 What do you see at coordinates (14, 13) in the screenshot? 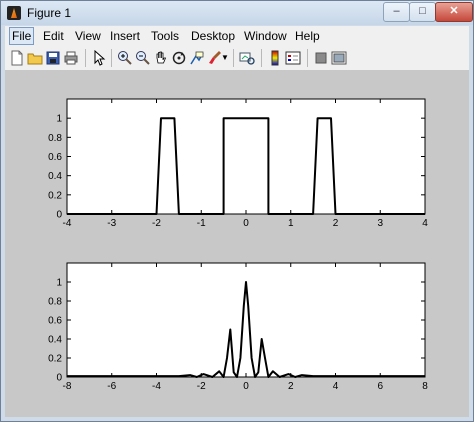
I see `matlab-logo-icon` at bounding box center [14, 13].